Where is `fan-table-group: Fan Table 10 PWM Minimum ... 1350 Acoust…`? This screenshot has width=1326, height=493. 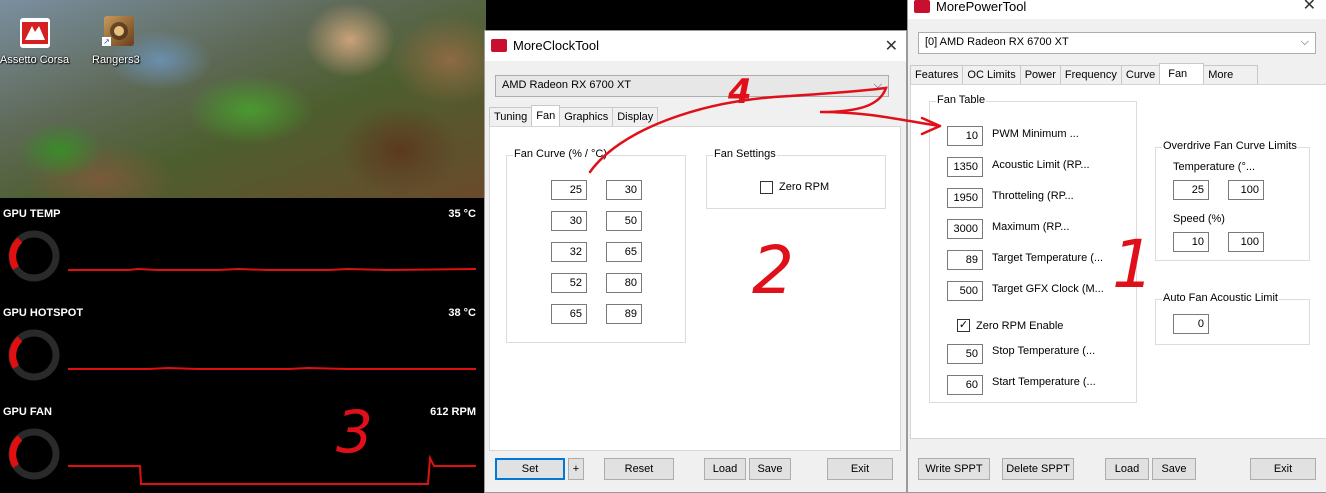 fan-table-group: Fan Table 10 PWM Minimum ... 1350 Acoust… is located at coordinates (1033, 248).